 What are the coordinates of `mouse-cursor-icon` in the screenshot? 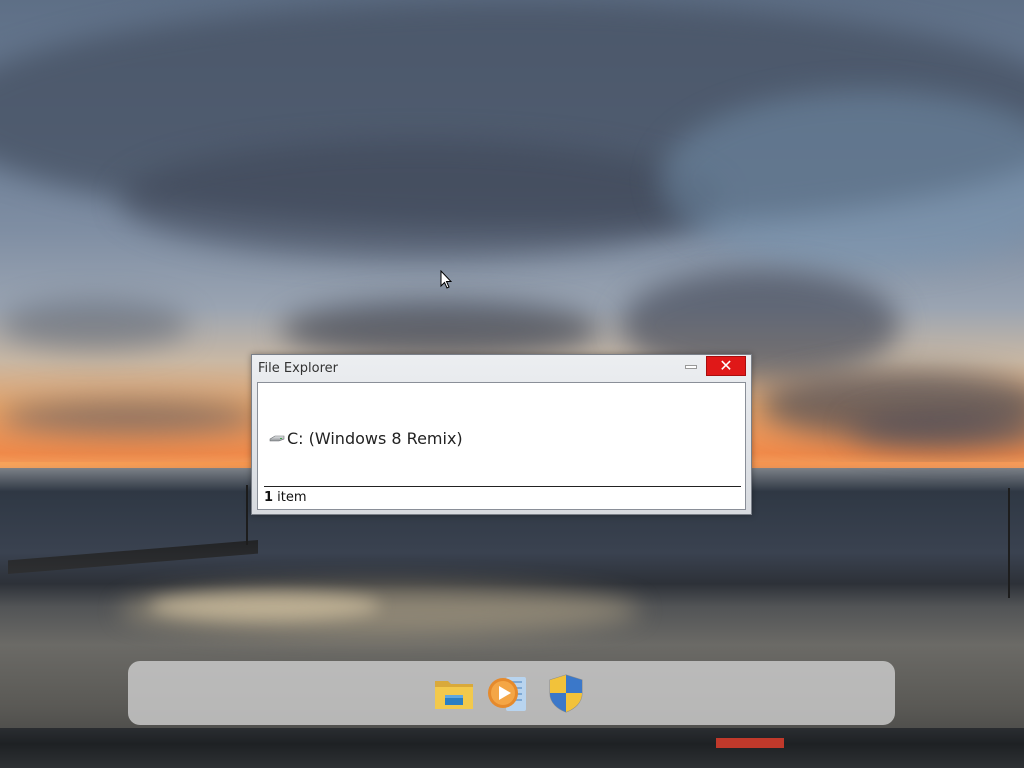 It's located at (446, 279).